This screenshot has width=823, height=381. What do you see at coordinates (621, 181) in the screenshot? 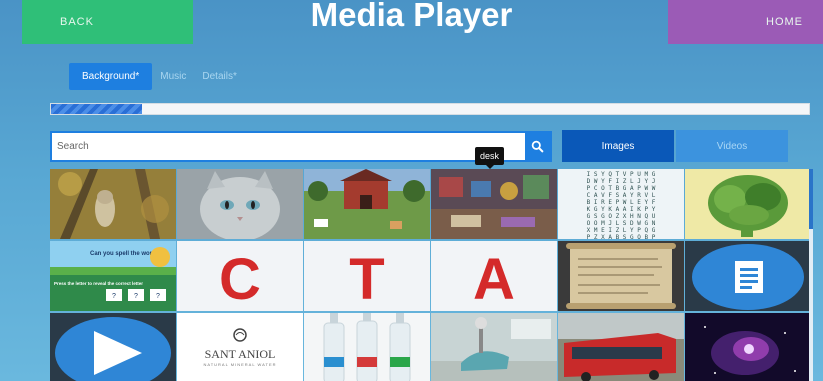
I see `word-search-line: D W Y F I Z L J Y J` at bounding box center [621, 181].